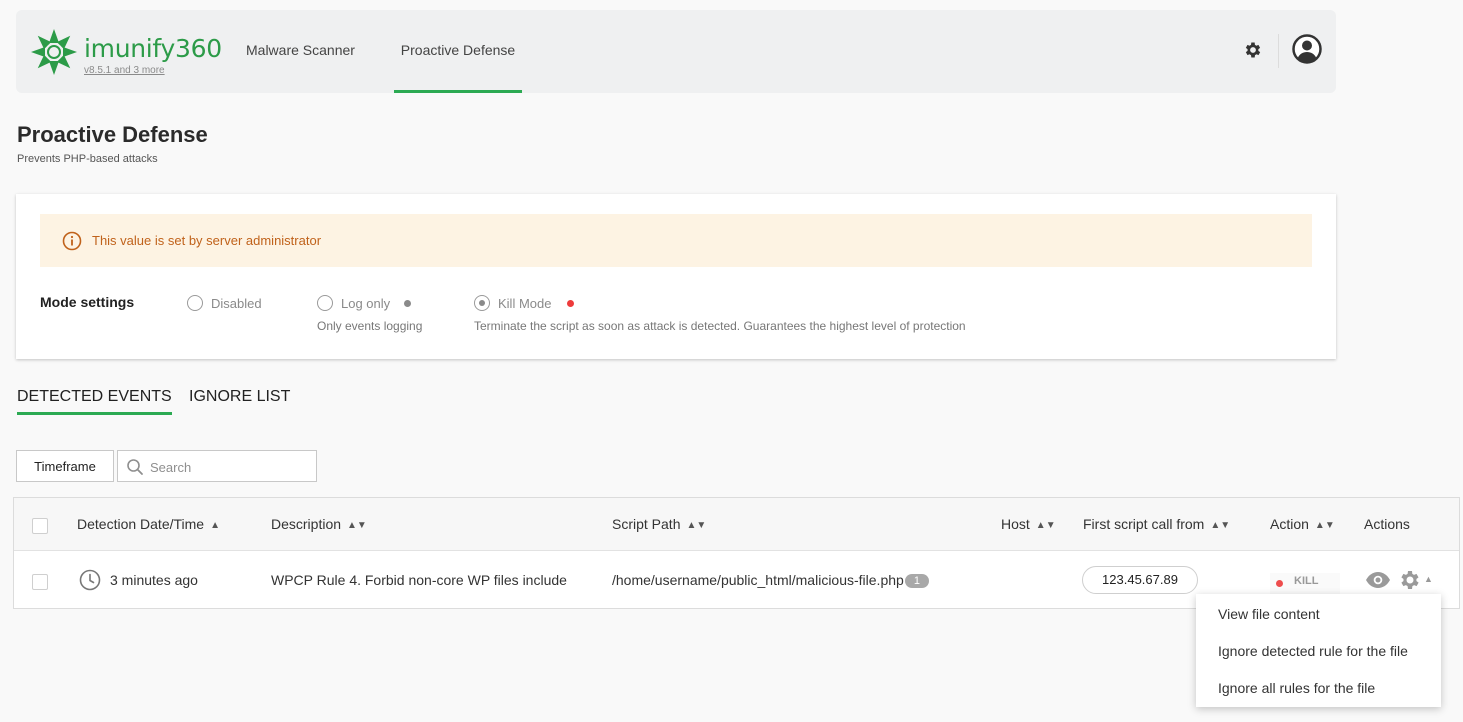 This screenshot has width=1463, height=722. I want to click on search-box, so click(217, 466).